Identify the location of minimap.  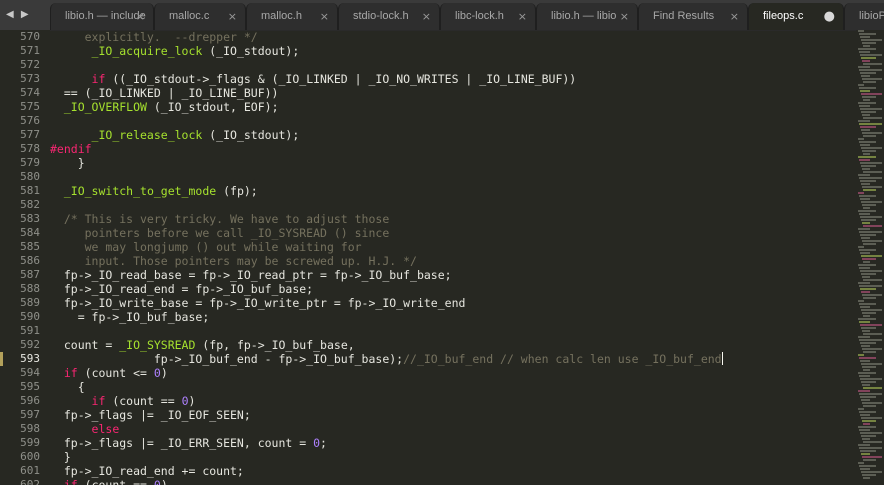
(870, 257).